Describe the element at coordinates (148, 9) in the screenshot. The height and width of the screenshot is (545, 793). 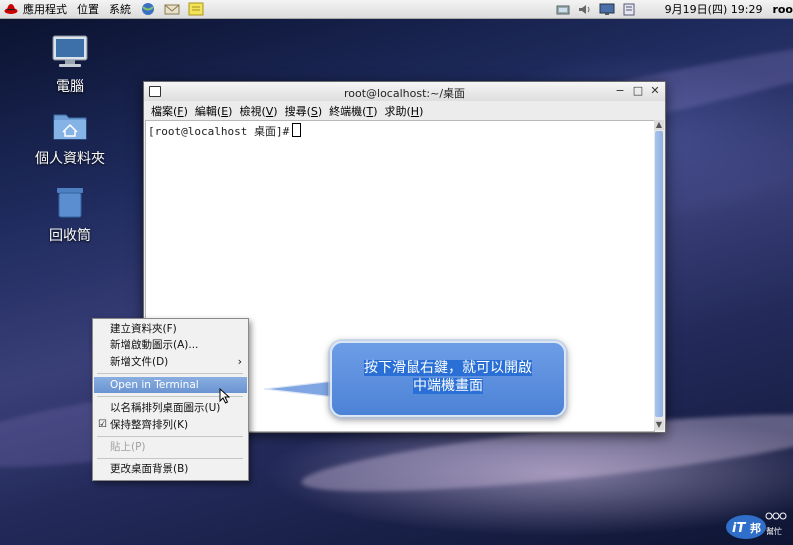
I see `browser-launcher-icon` at that location.